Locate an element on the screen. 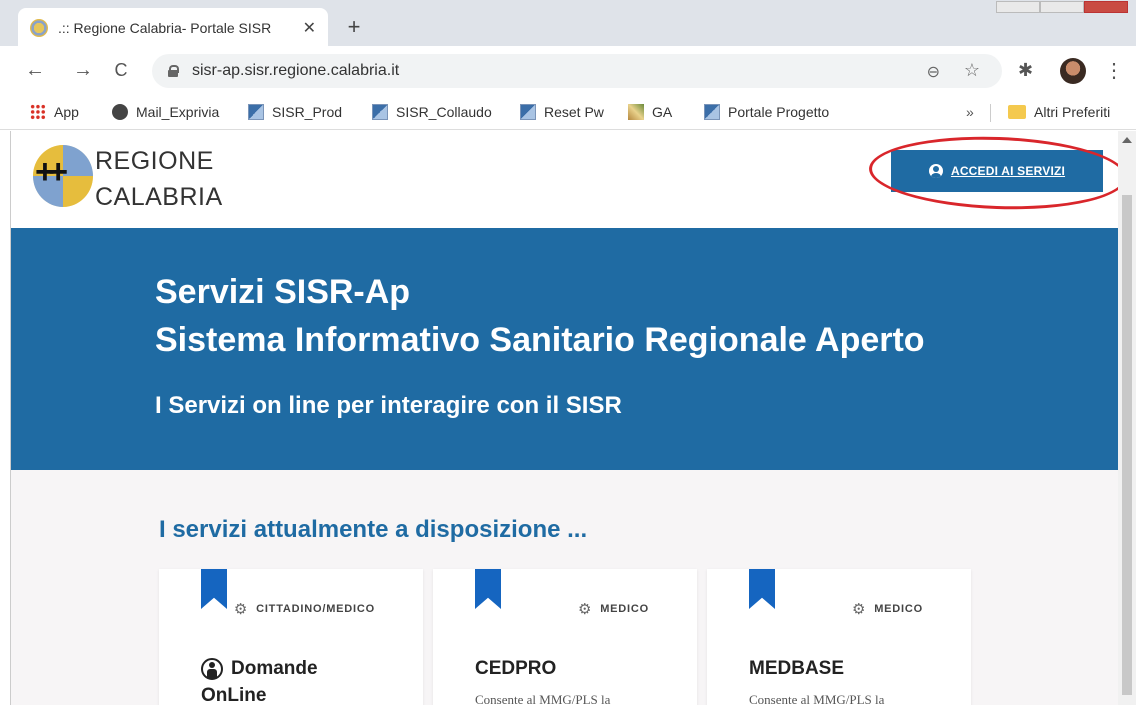  site-header: + + REGIONE CALABRIA ACCEDI AI SERVIZI is located at coordinates (564, 179).